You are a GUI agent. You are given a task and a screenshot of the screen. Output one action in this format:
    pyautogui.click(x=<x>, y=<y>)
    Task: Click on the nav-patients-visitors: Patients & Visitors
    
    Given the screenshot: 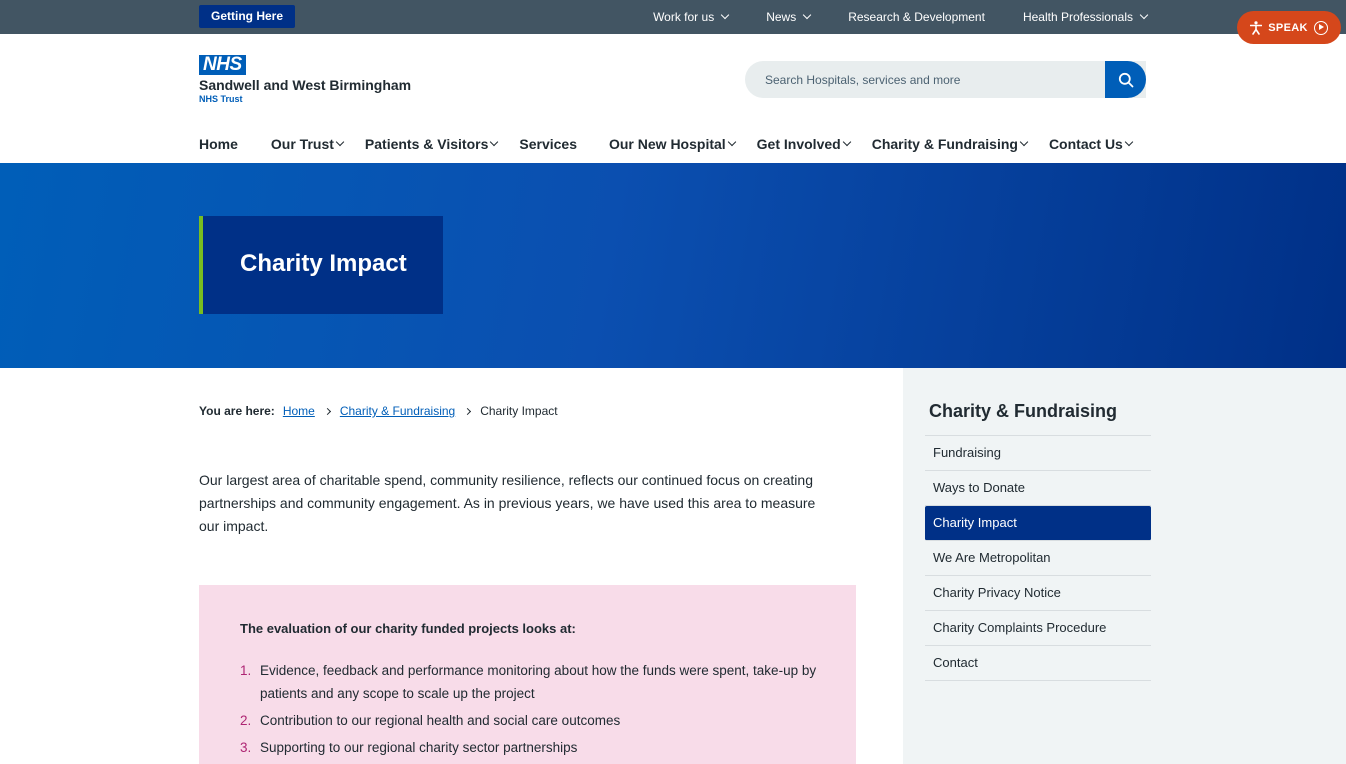 What is the action you would take?
    pyautogui.click(x=431, y=144)
    